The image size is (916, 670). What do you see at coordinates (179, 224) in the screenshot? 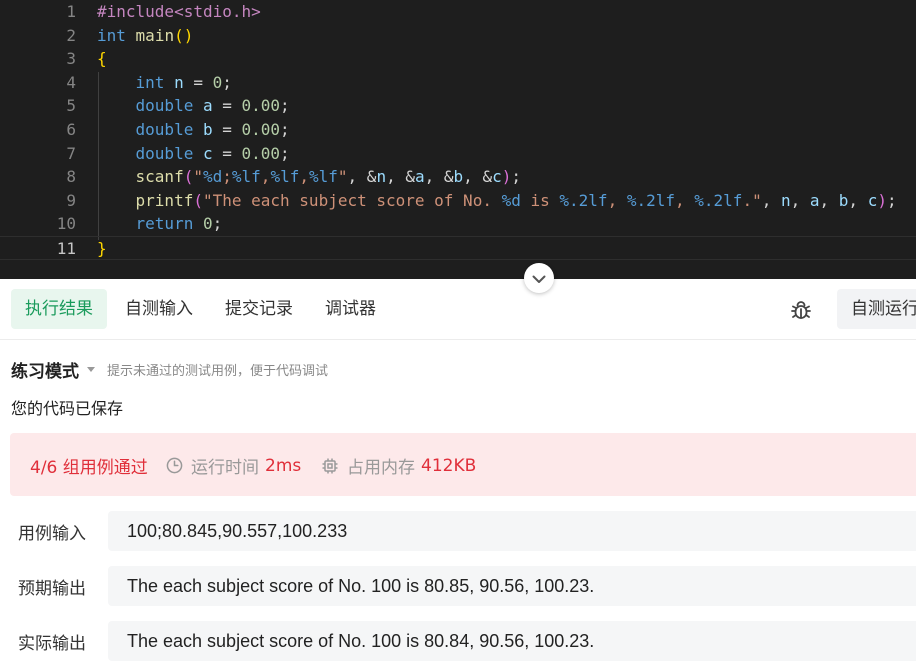
I see `code-text: return 0;` at bounding box center [179, 224].